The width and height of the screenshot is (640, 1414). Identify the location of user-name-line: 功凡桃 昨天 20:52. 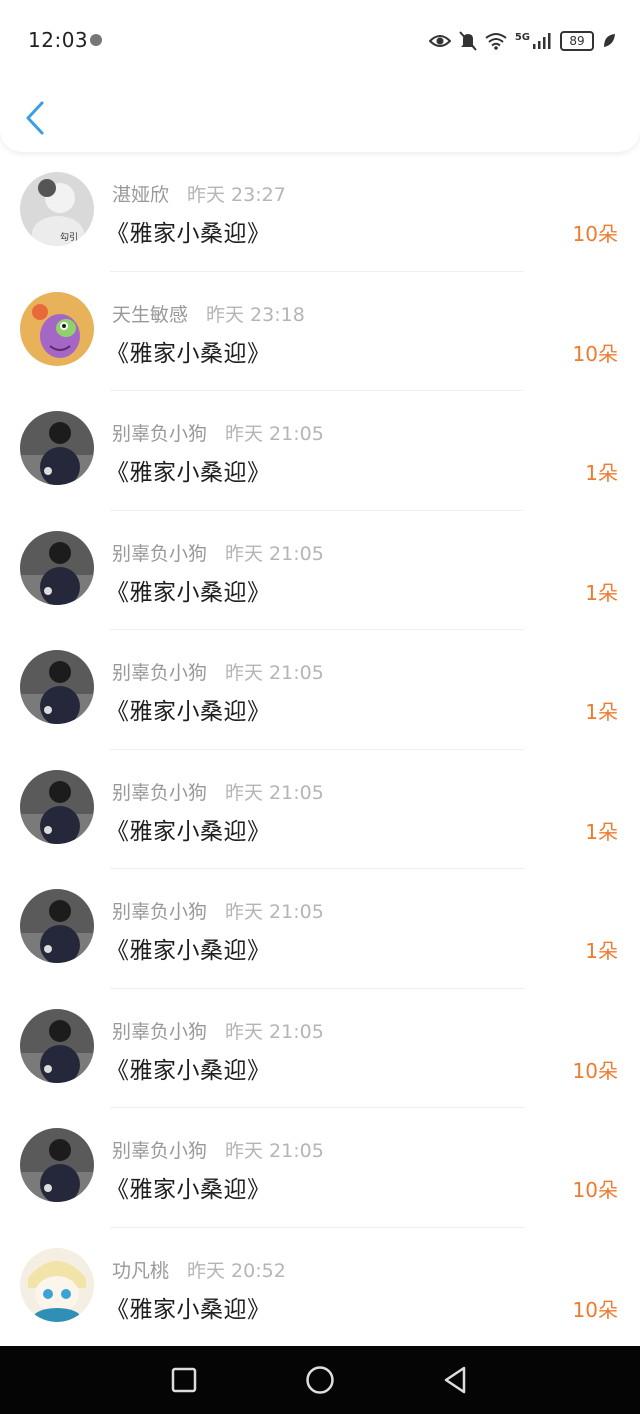
(199, 1269).